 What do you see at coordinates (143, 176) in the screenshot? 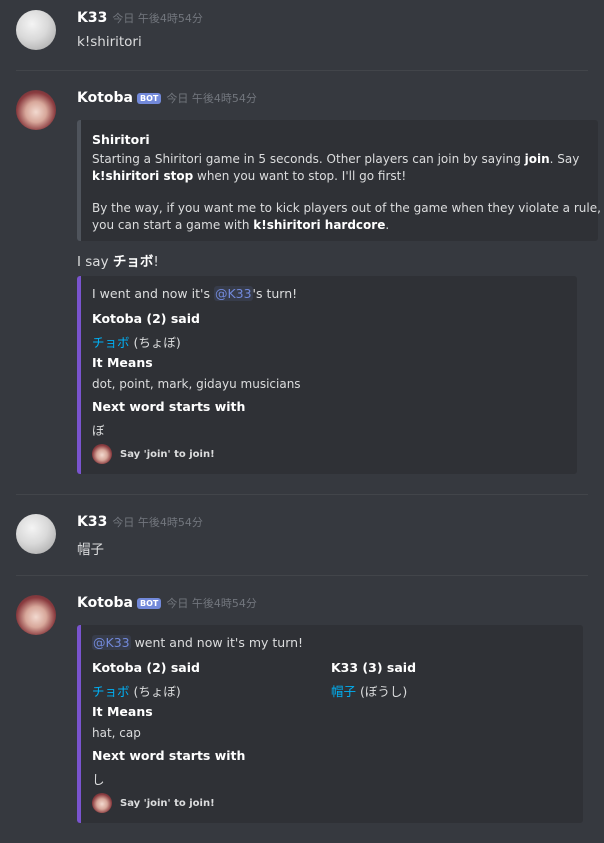
I see `stop-command: k!shiritori stop` at bounding box center [143, 176].